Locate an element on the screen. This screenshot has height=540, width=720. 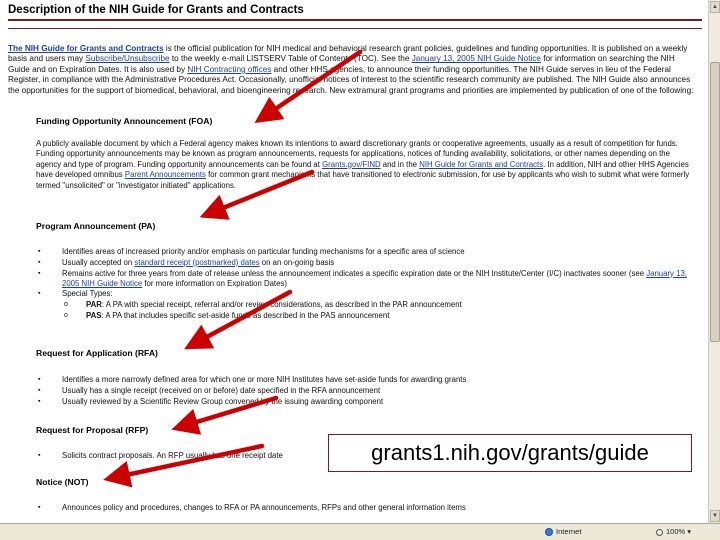
security-zone: Internet is located at coordinates (563, 532).